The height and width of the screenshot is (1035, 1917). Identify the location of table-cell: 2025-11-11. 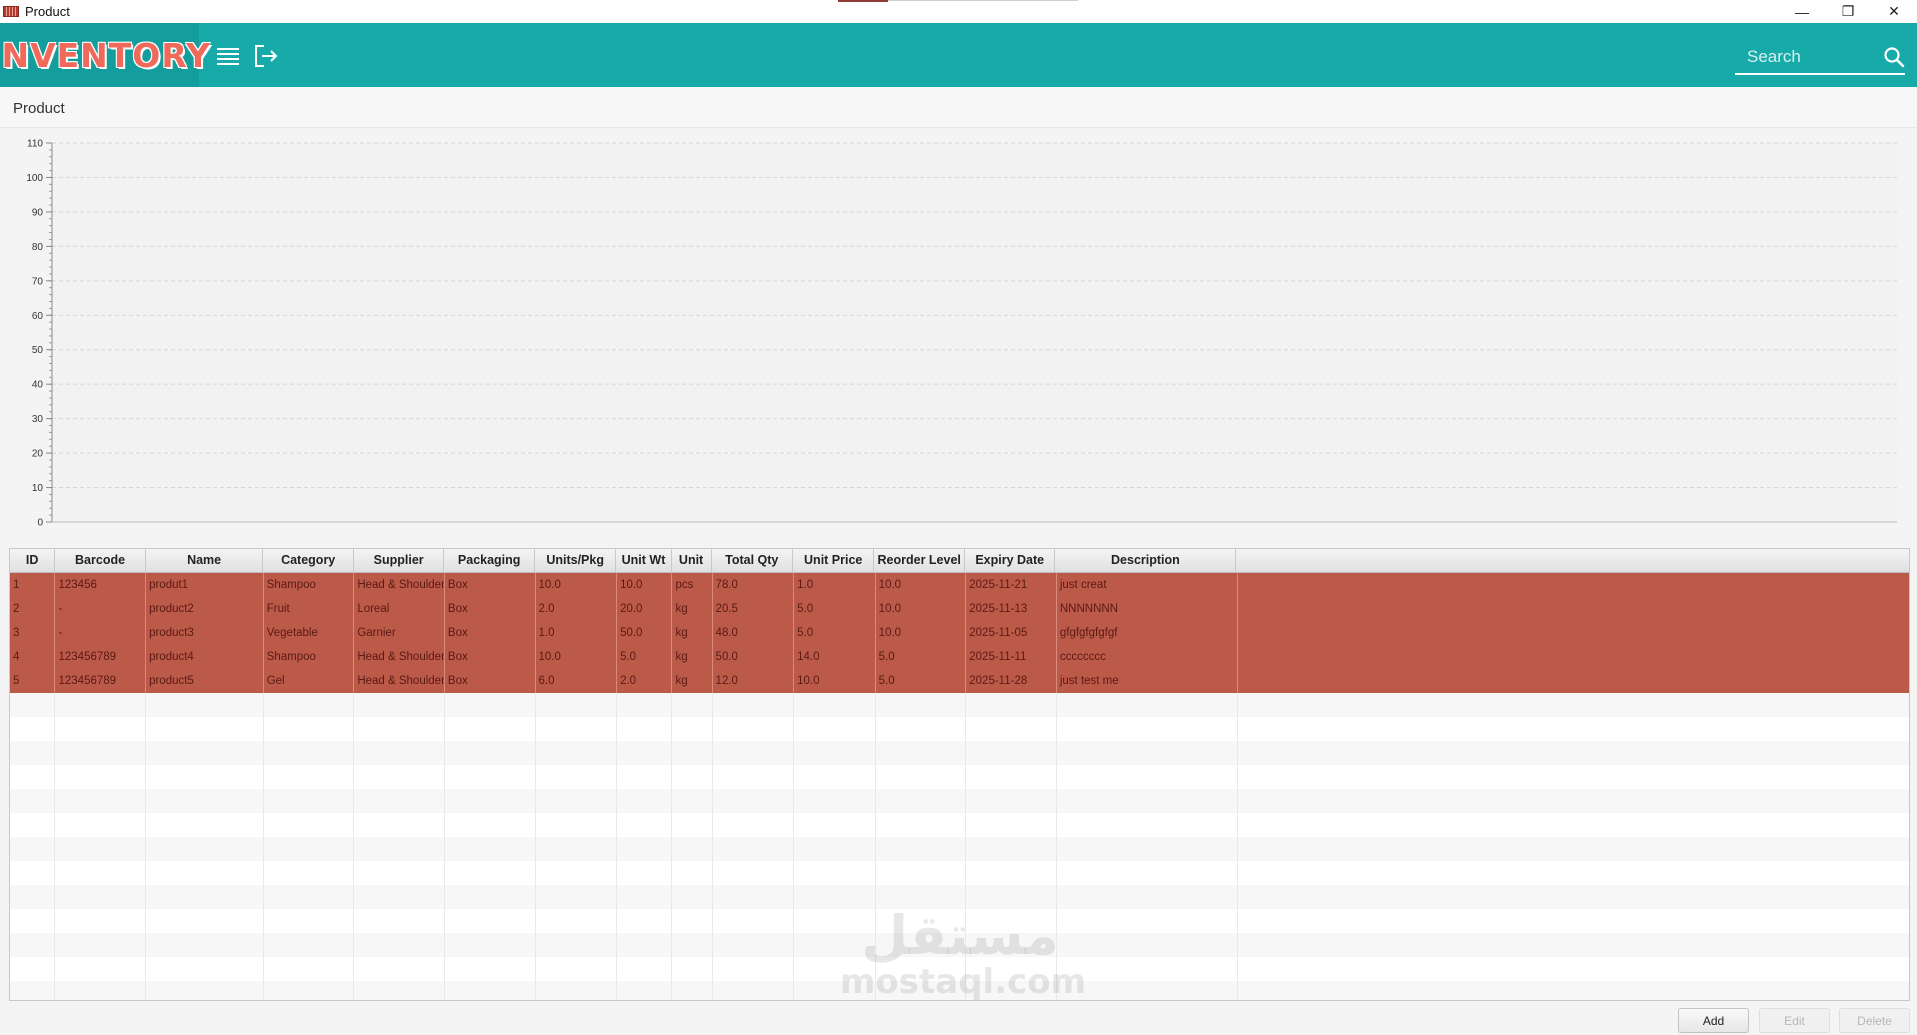
(1011, 657).